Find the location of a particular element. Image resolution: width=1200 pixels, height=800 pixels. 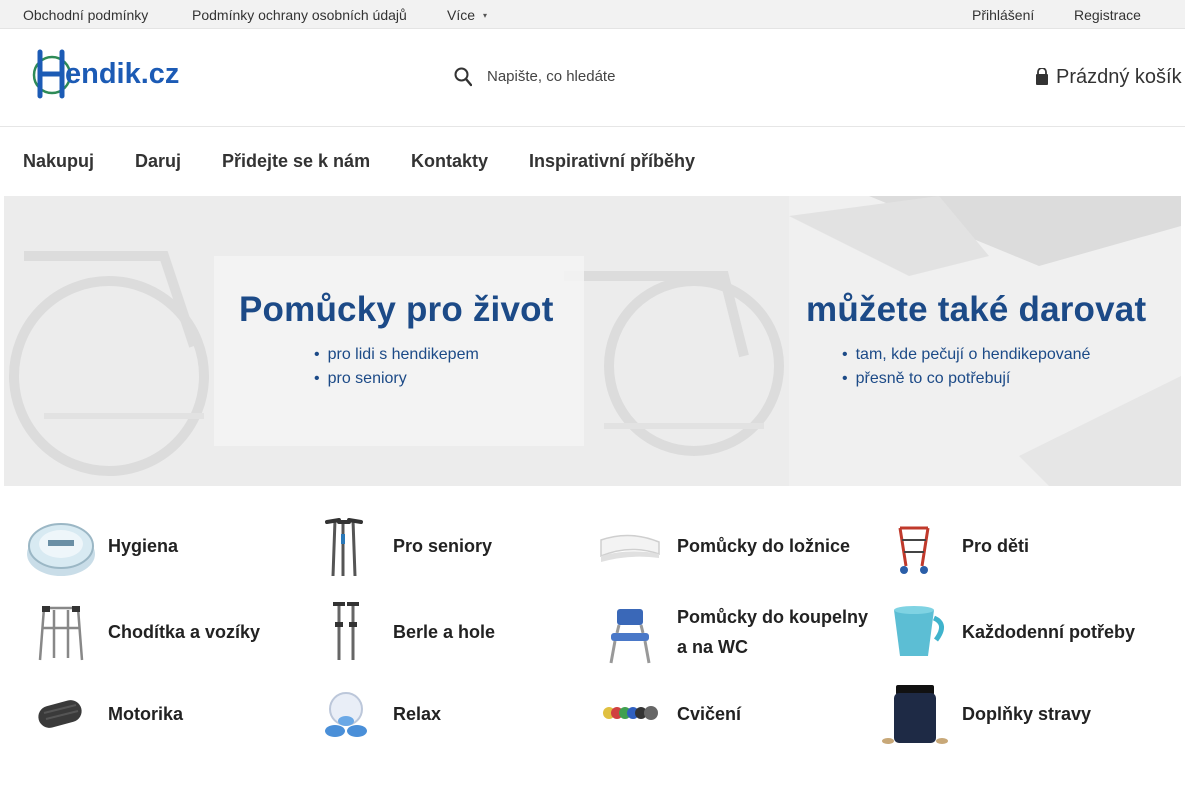

category-berle: Berle a hole is located at coordinates (449, 632).